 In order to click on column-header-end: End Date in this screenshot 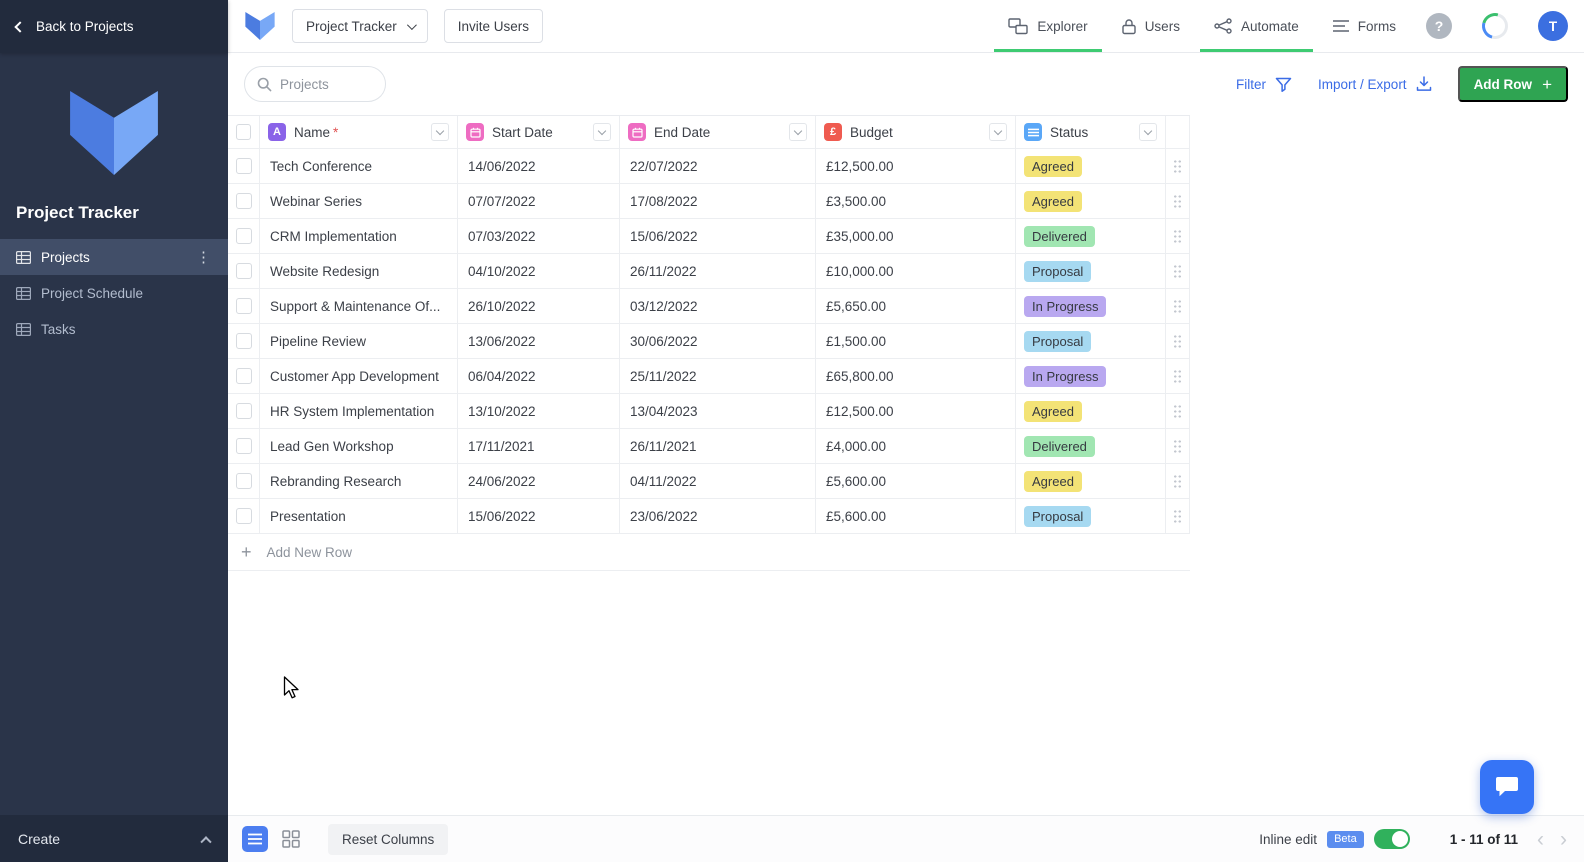, I will do `click(718, 132)`.